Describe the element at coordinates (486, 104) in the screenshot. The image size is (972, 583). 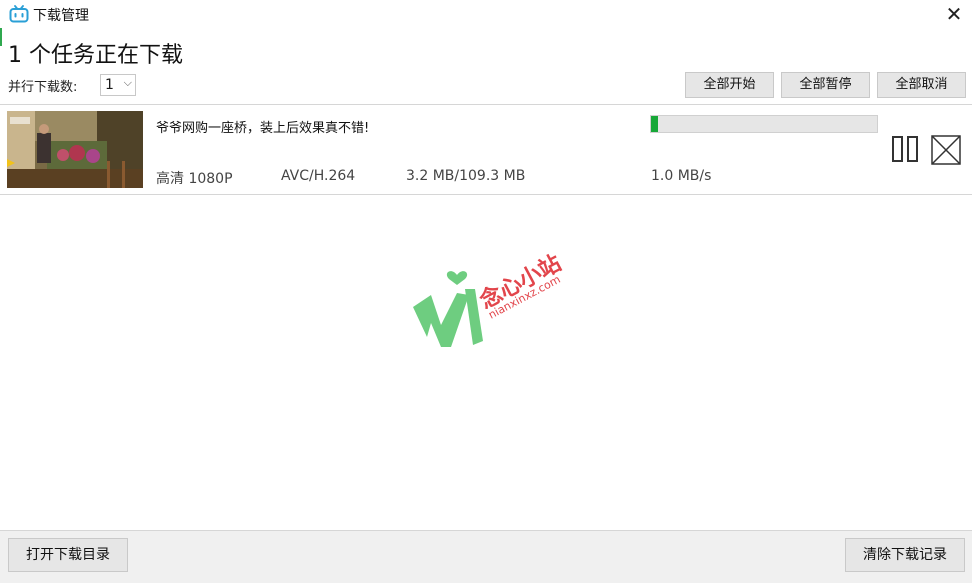
I see `list-top-divider` at that location.